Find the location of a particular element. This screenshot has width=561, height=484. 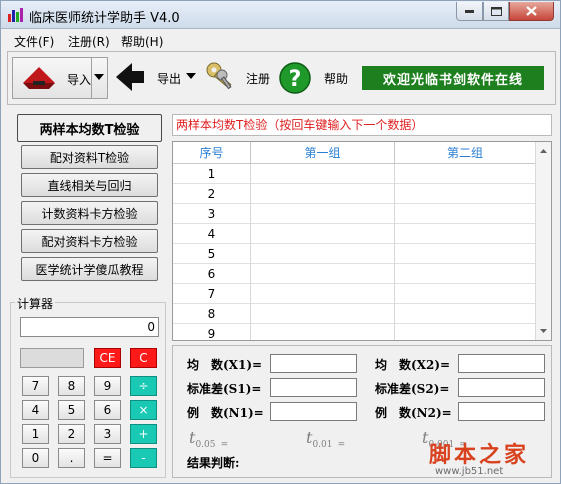

export-label: 导出 is located at coordinates (169, 79).